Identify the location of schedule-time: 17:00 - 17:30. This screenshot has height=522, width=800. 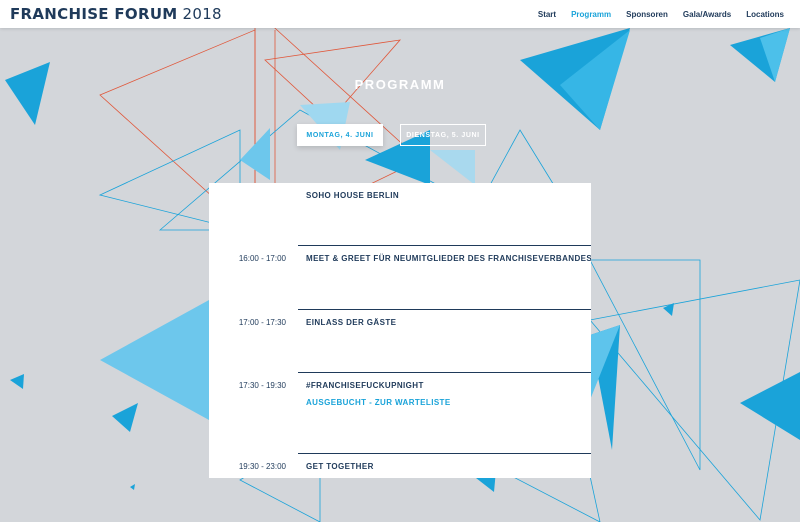
(262, 322).